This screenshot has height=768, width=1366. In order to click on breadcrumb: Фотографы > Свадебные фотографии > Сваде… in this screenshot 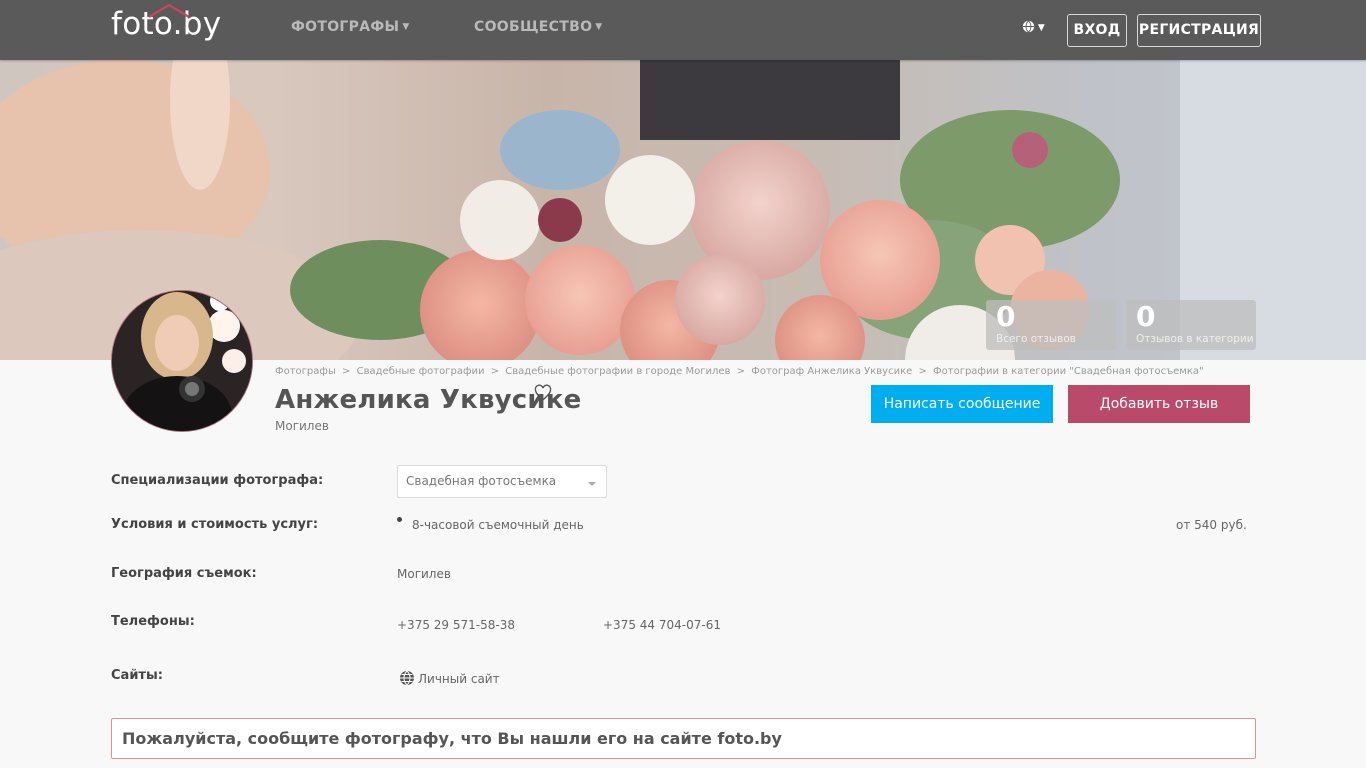, I will do `click(739, 371)`.